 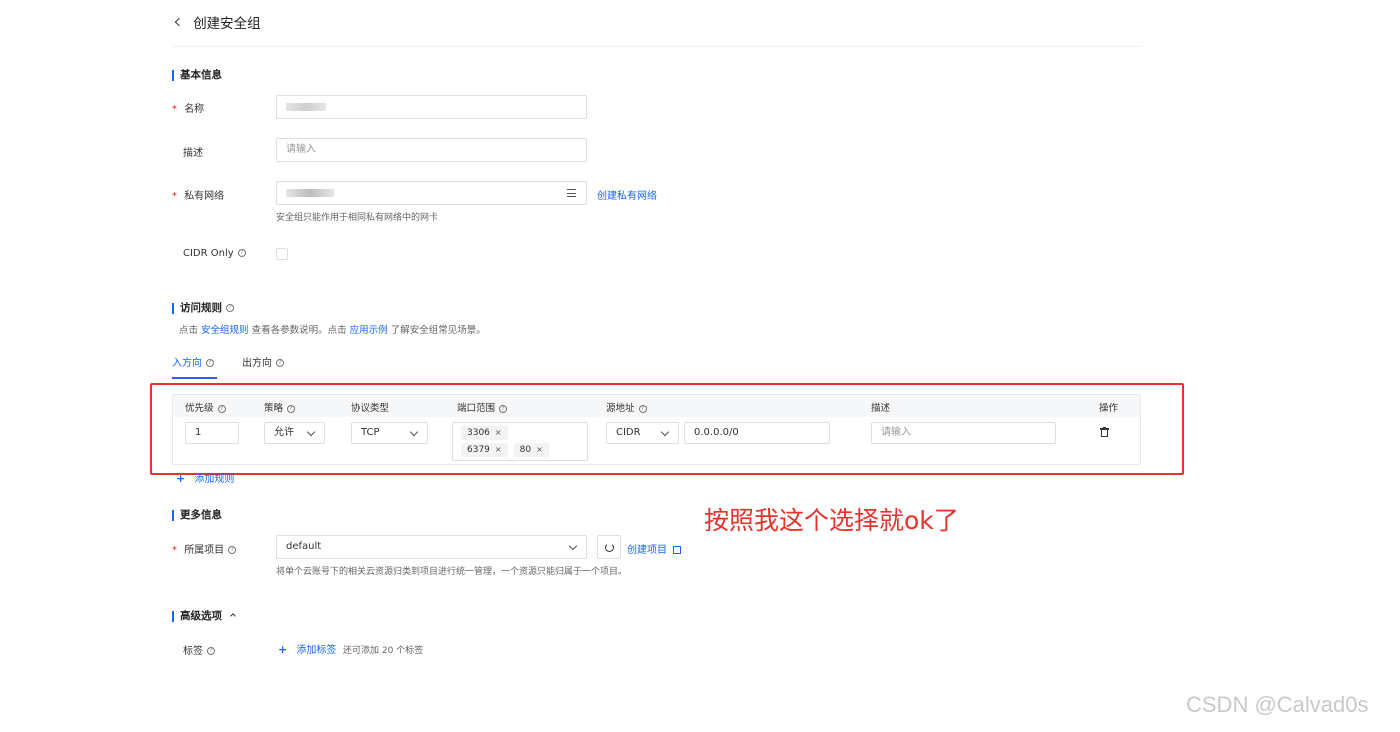 I want to click on cidr-only-checkbox, so click(x=282, y=254).